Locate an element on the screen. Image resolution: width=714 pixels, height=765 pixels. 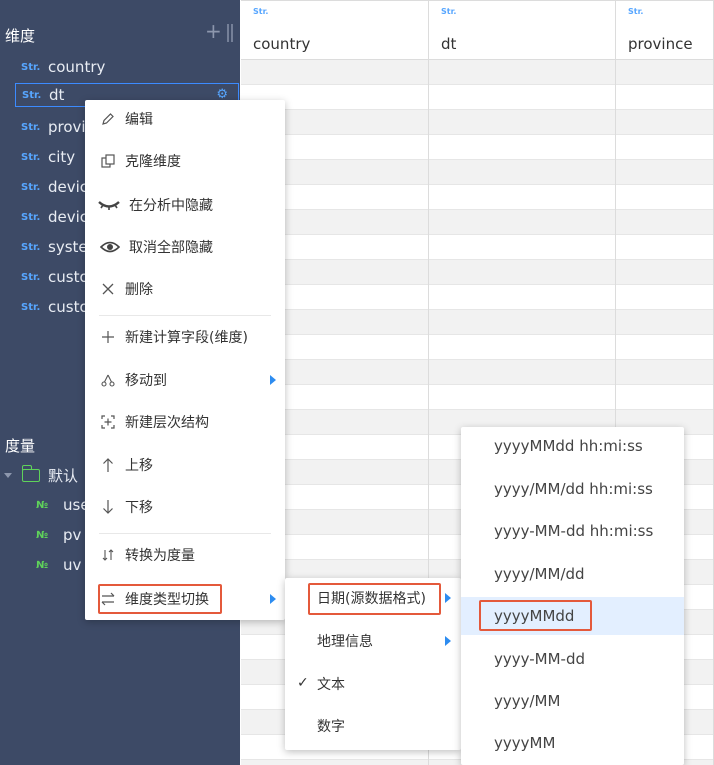
menu-item-label: 文本 is located at coordinates (331, 685).